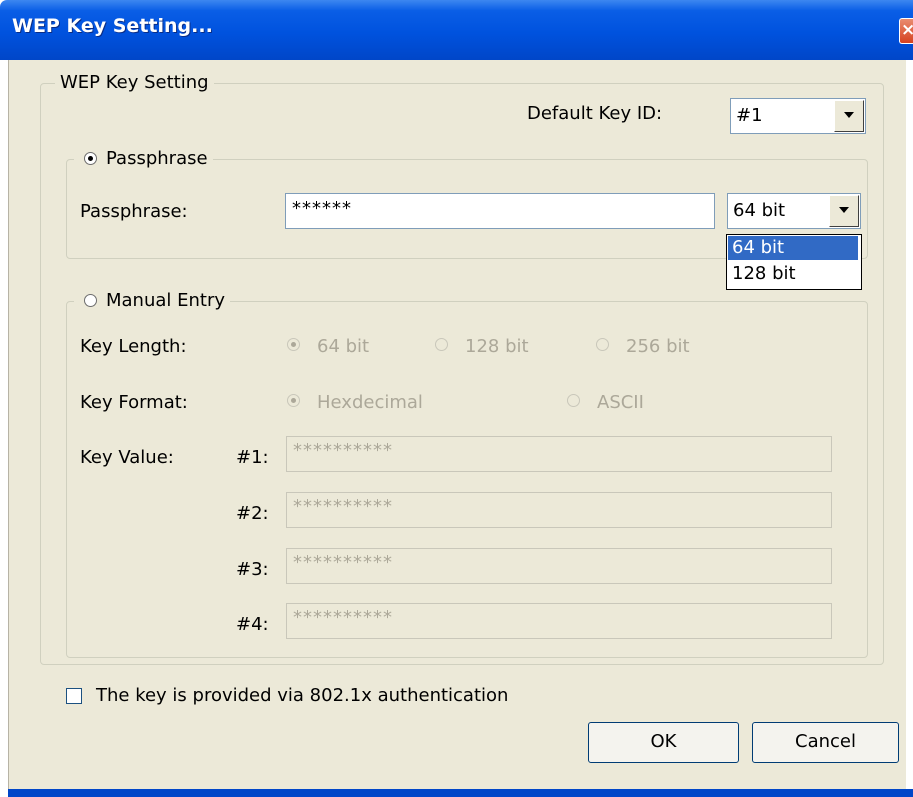 This screenshot has width=913, height=797. I want to click on dropdown-option-64bit: 64 bit, so click(793, 248).